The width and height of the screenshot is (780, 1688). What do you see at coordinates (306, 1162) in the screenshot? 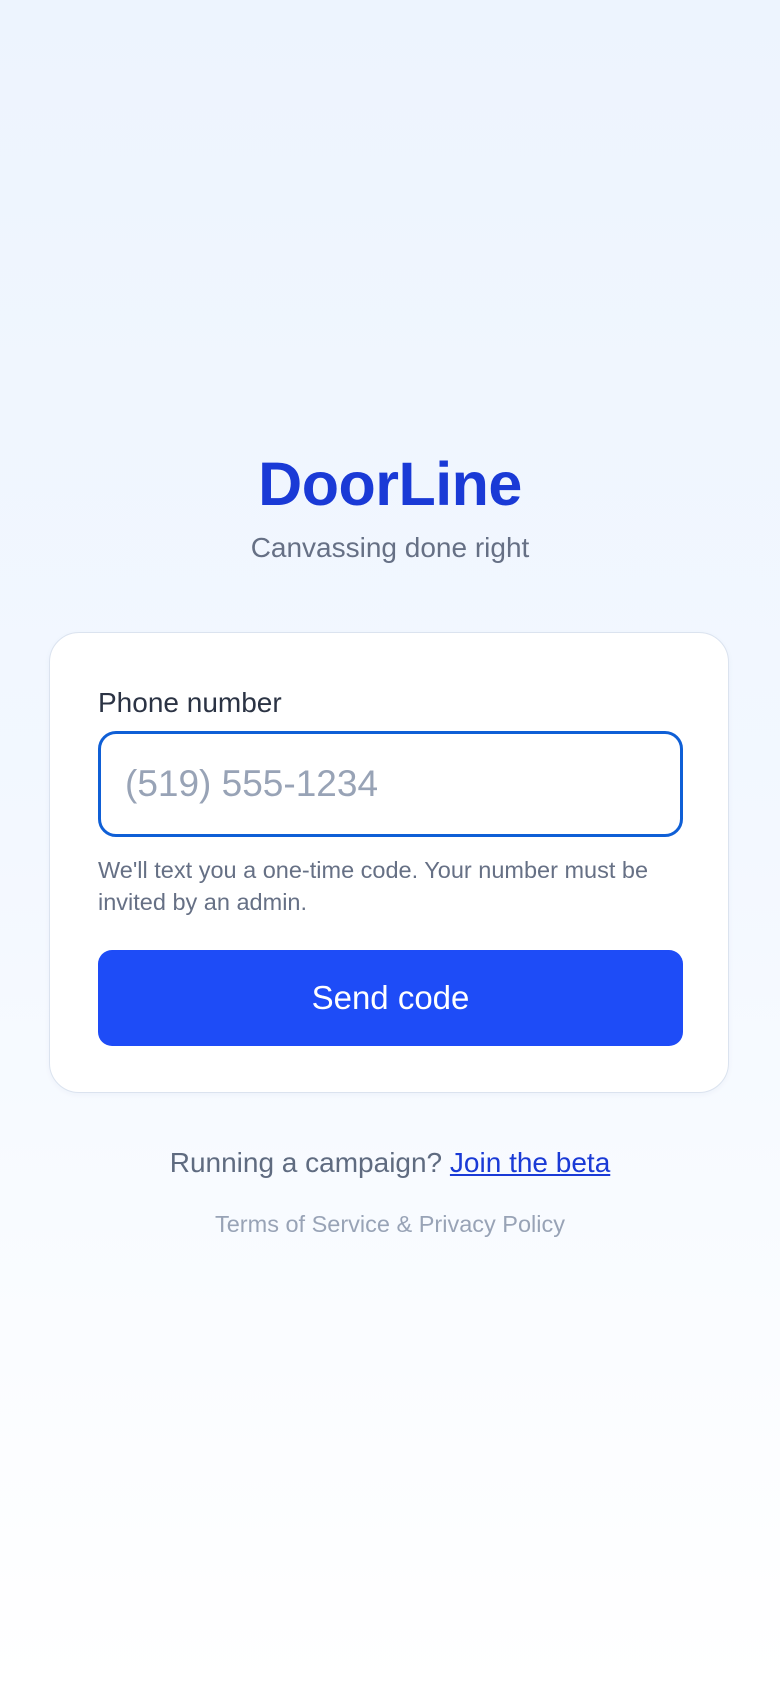
I see `beta-prompt-text: Running a campaign?` at bounding box center [306, 1162].